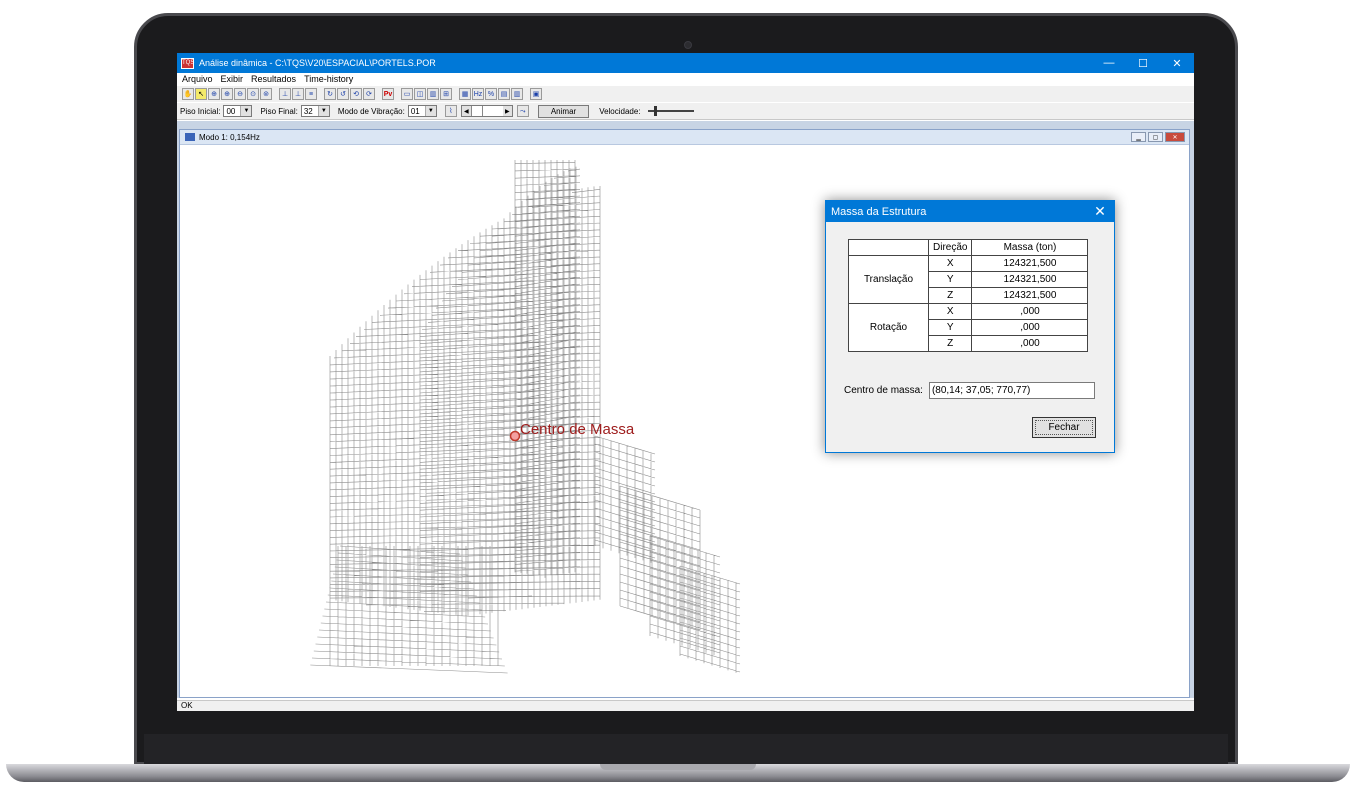 The width and height of the screenshot is (1355, 787). What do you see at coordinates (433, 94) in the screenshot?
I see `layout-triple-icon: ▥` at bounding box center [433, 94].